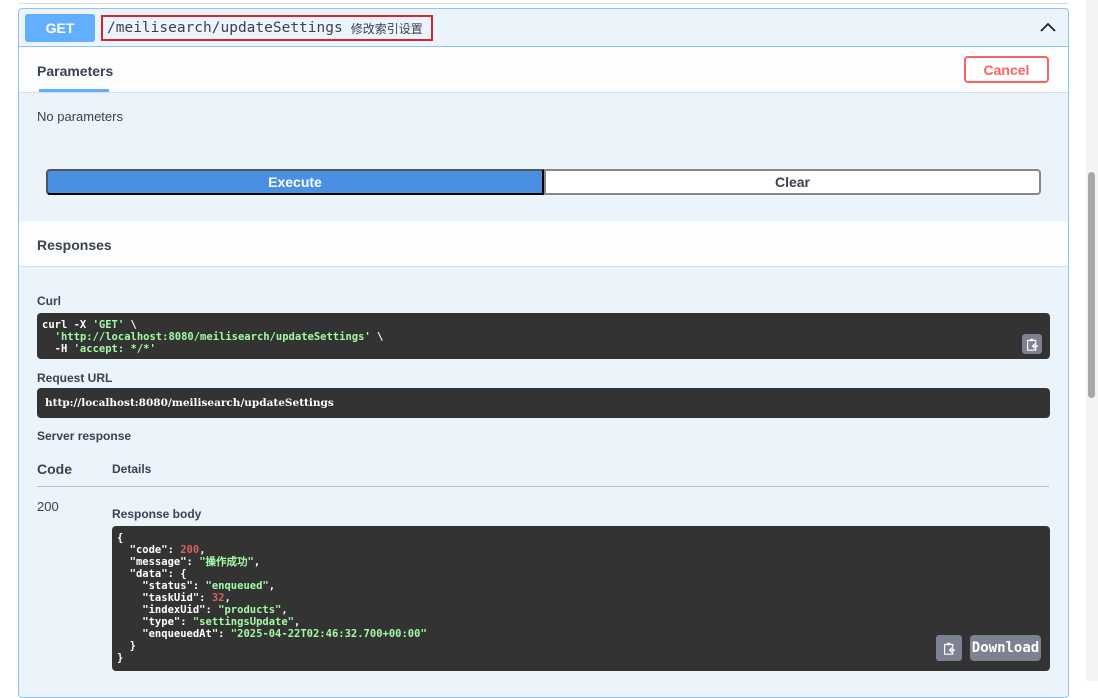 Image resolution: width=1098 pixels, height=698 pixels. I want to click on operation-path: /meilisearch/updateSettings, so click(225, 28).